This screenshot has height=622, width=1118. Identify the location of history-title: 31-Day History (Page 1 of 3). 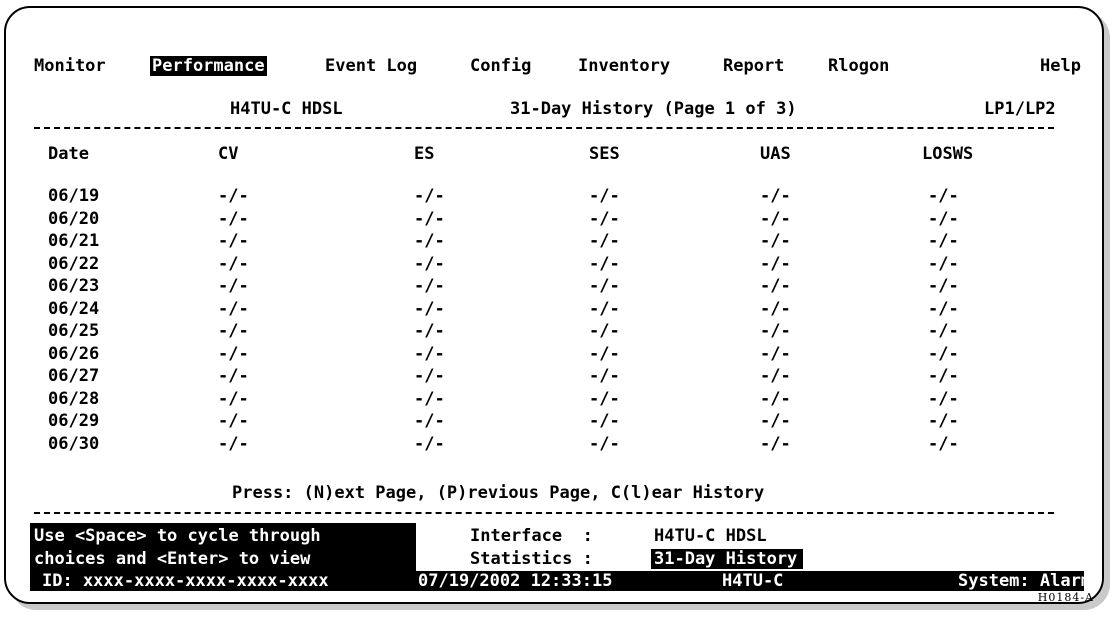
(653, 109).